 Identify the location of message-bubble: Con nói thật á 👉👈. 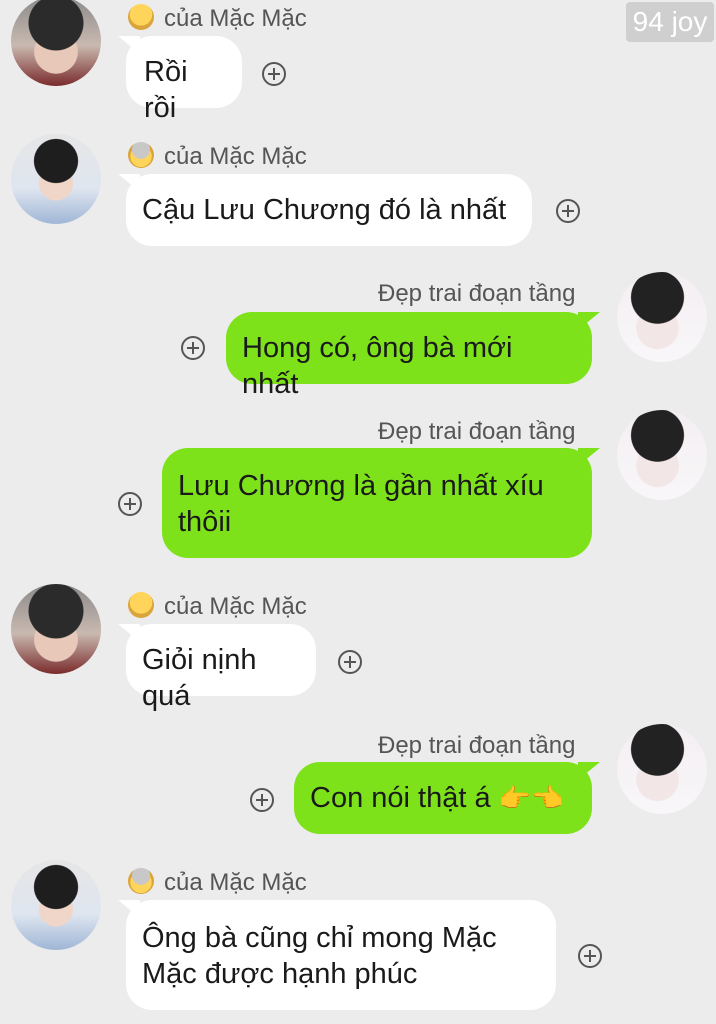
(443, 798).